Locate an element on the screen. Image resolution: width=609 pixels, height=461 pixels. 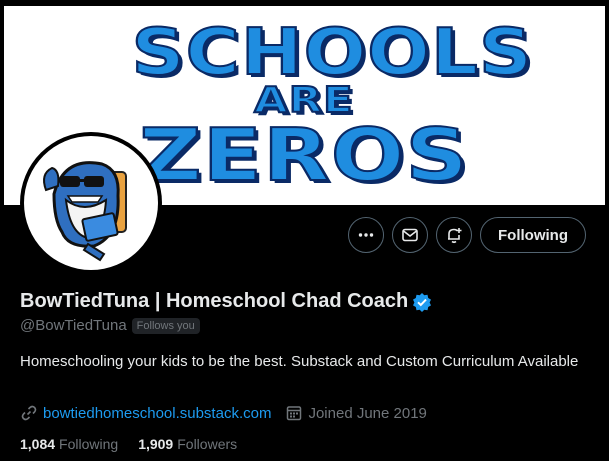
handle: @BowTiedTuna is located at coordinates (73, 325).